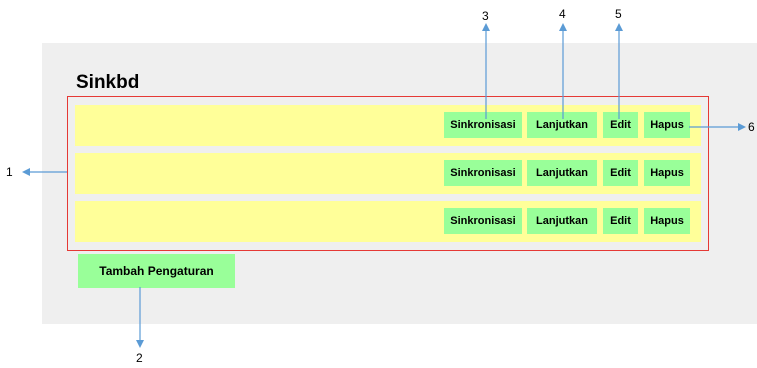 The image size is (757, 368). Describe the element at coordinates (618, 14) in the screenshot. I see `callout-label-5: 5` at that location.